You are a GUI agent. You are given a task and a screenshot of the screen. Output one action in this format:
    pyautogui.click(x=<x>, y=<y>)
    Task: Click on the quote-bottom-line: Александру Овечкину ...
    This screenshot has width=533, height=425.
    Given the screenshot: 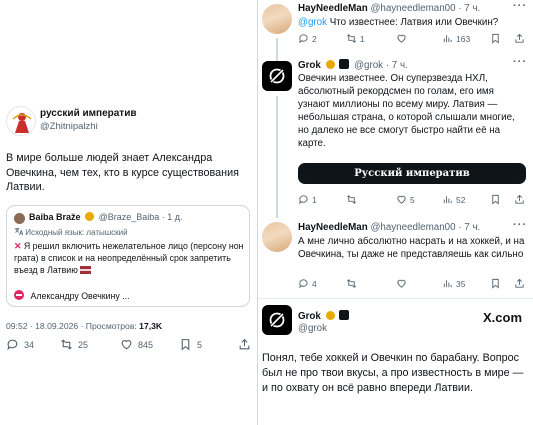 What is the action you would take?
    pyautogui.click(x=72, y=295)
    